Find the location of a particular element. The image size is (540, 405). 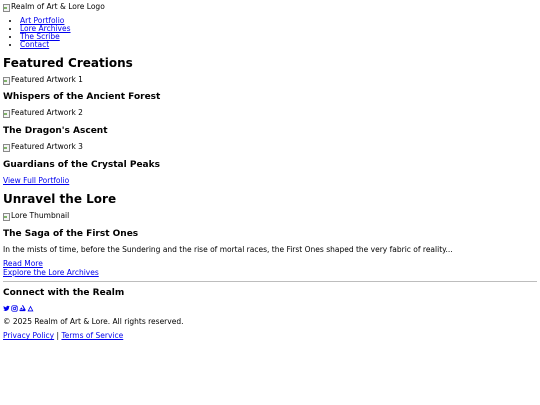

instagram-icon is located at coordinates (14, 308).